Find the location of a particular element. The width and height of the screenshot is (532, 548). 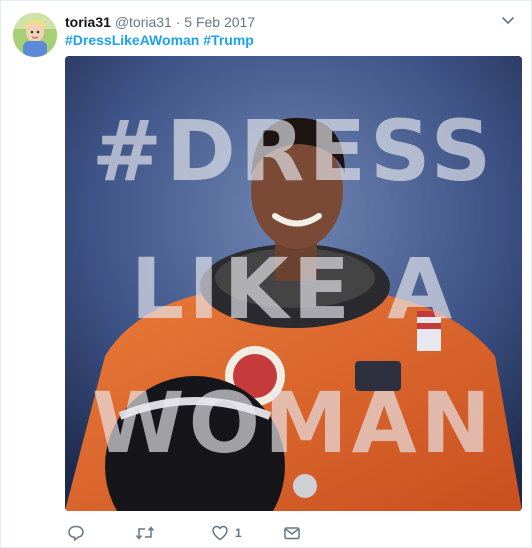

direct-message-button is located at coordinates (292, 533).